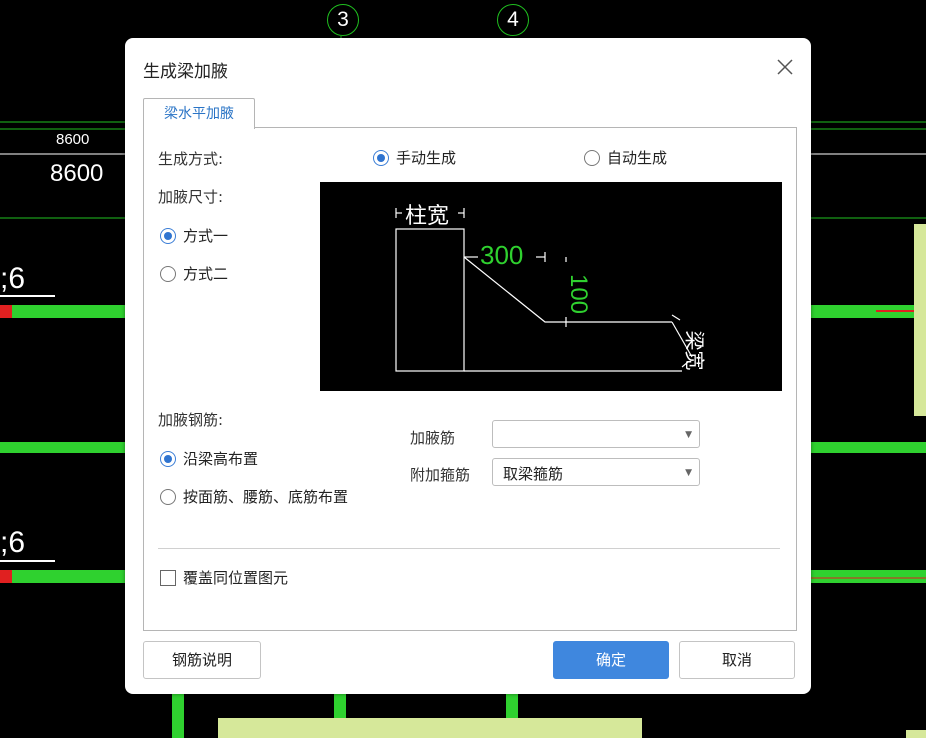 The image size is (926, 738). Describe the element at coordinates (168, 273) in the screenshot. I see `radio-size-2-dot` at that location.